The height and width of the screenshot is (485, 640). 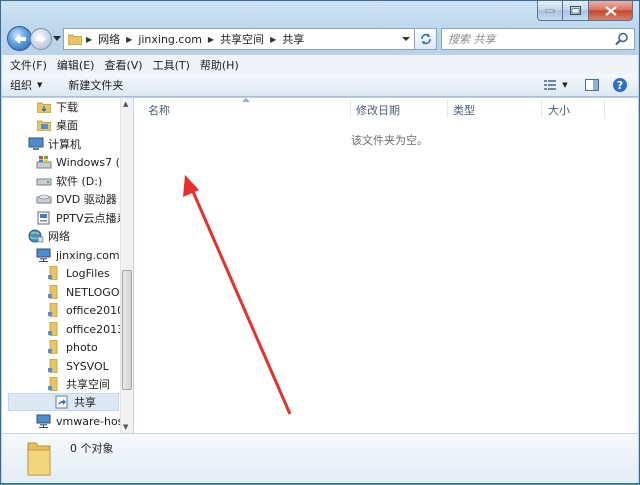 I want to click on menu-view: 查看(V), so click(x=123, y=65).